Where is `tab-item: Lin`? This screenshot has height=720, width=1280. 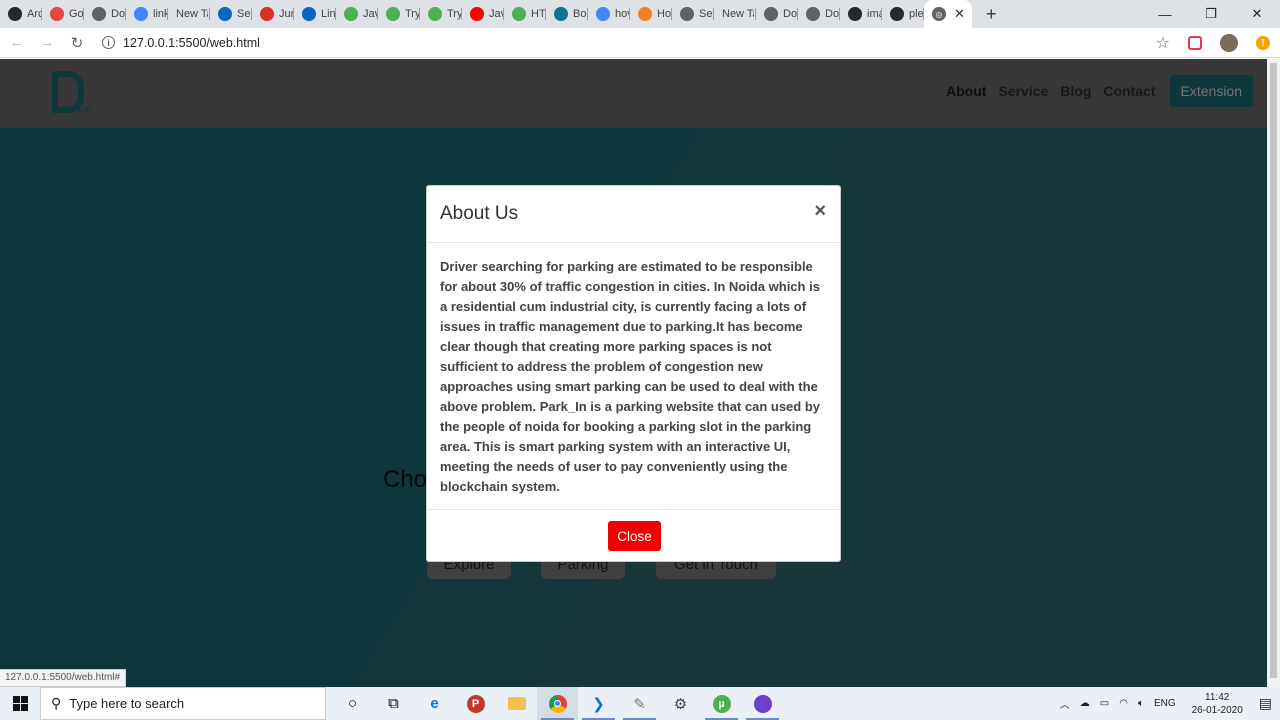 tab-item: Lin is located at coordinates (315, 14).